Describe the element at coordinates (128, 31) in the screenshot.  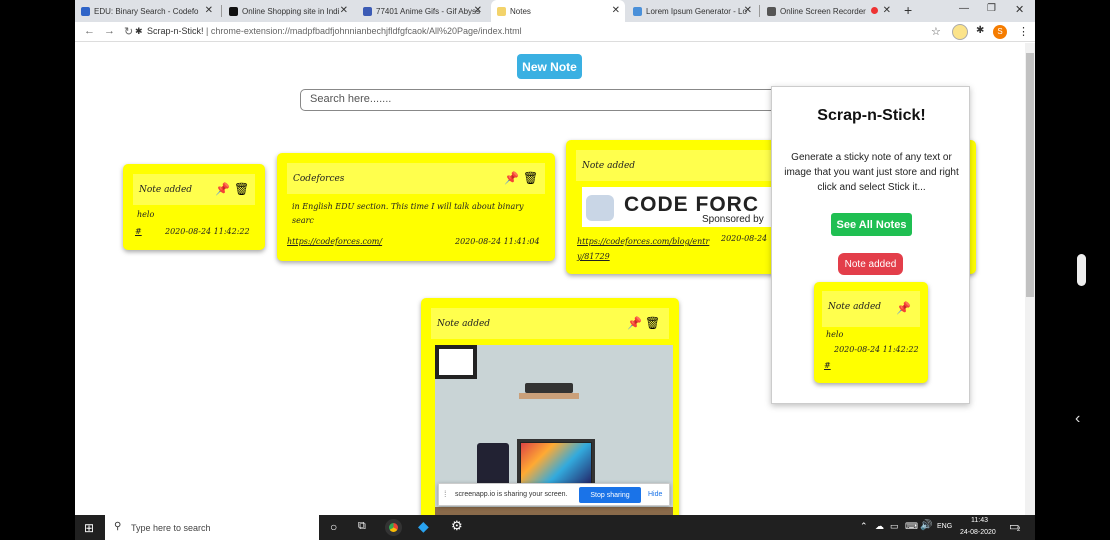
I see `reload-icon: ↻` at that location.